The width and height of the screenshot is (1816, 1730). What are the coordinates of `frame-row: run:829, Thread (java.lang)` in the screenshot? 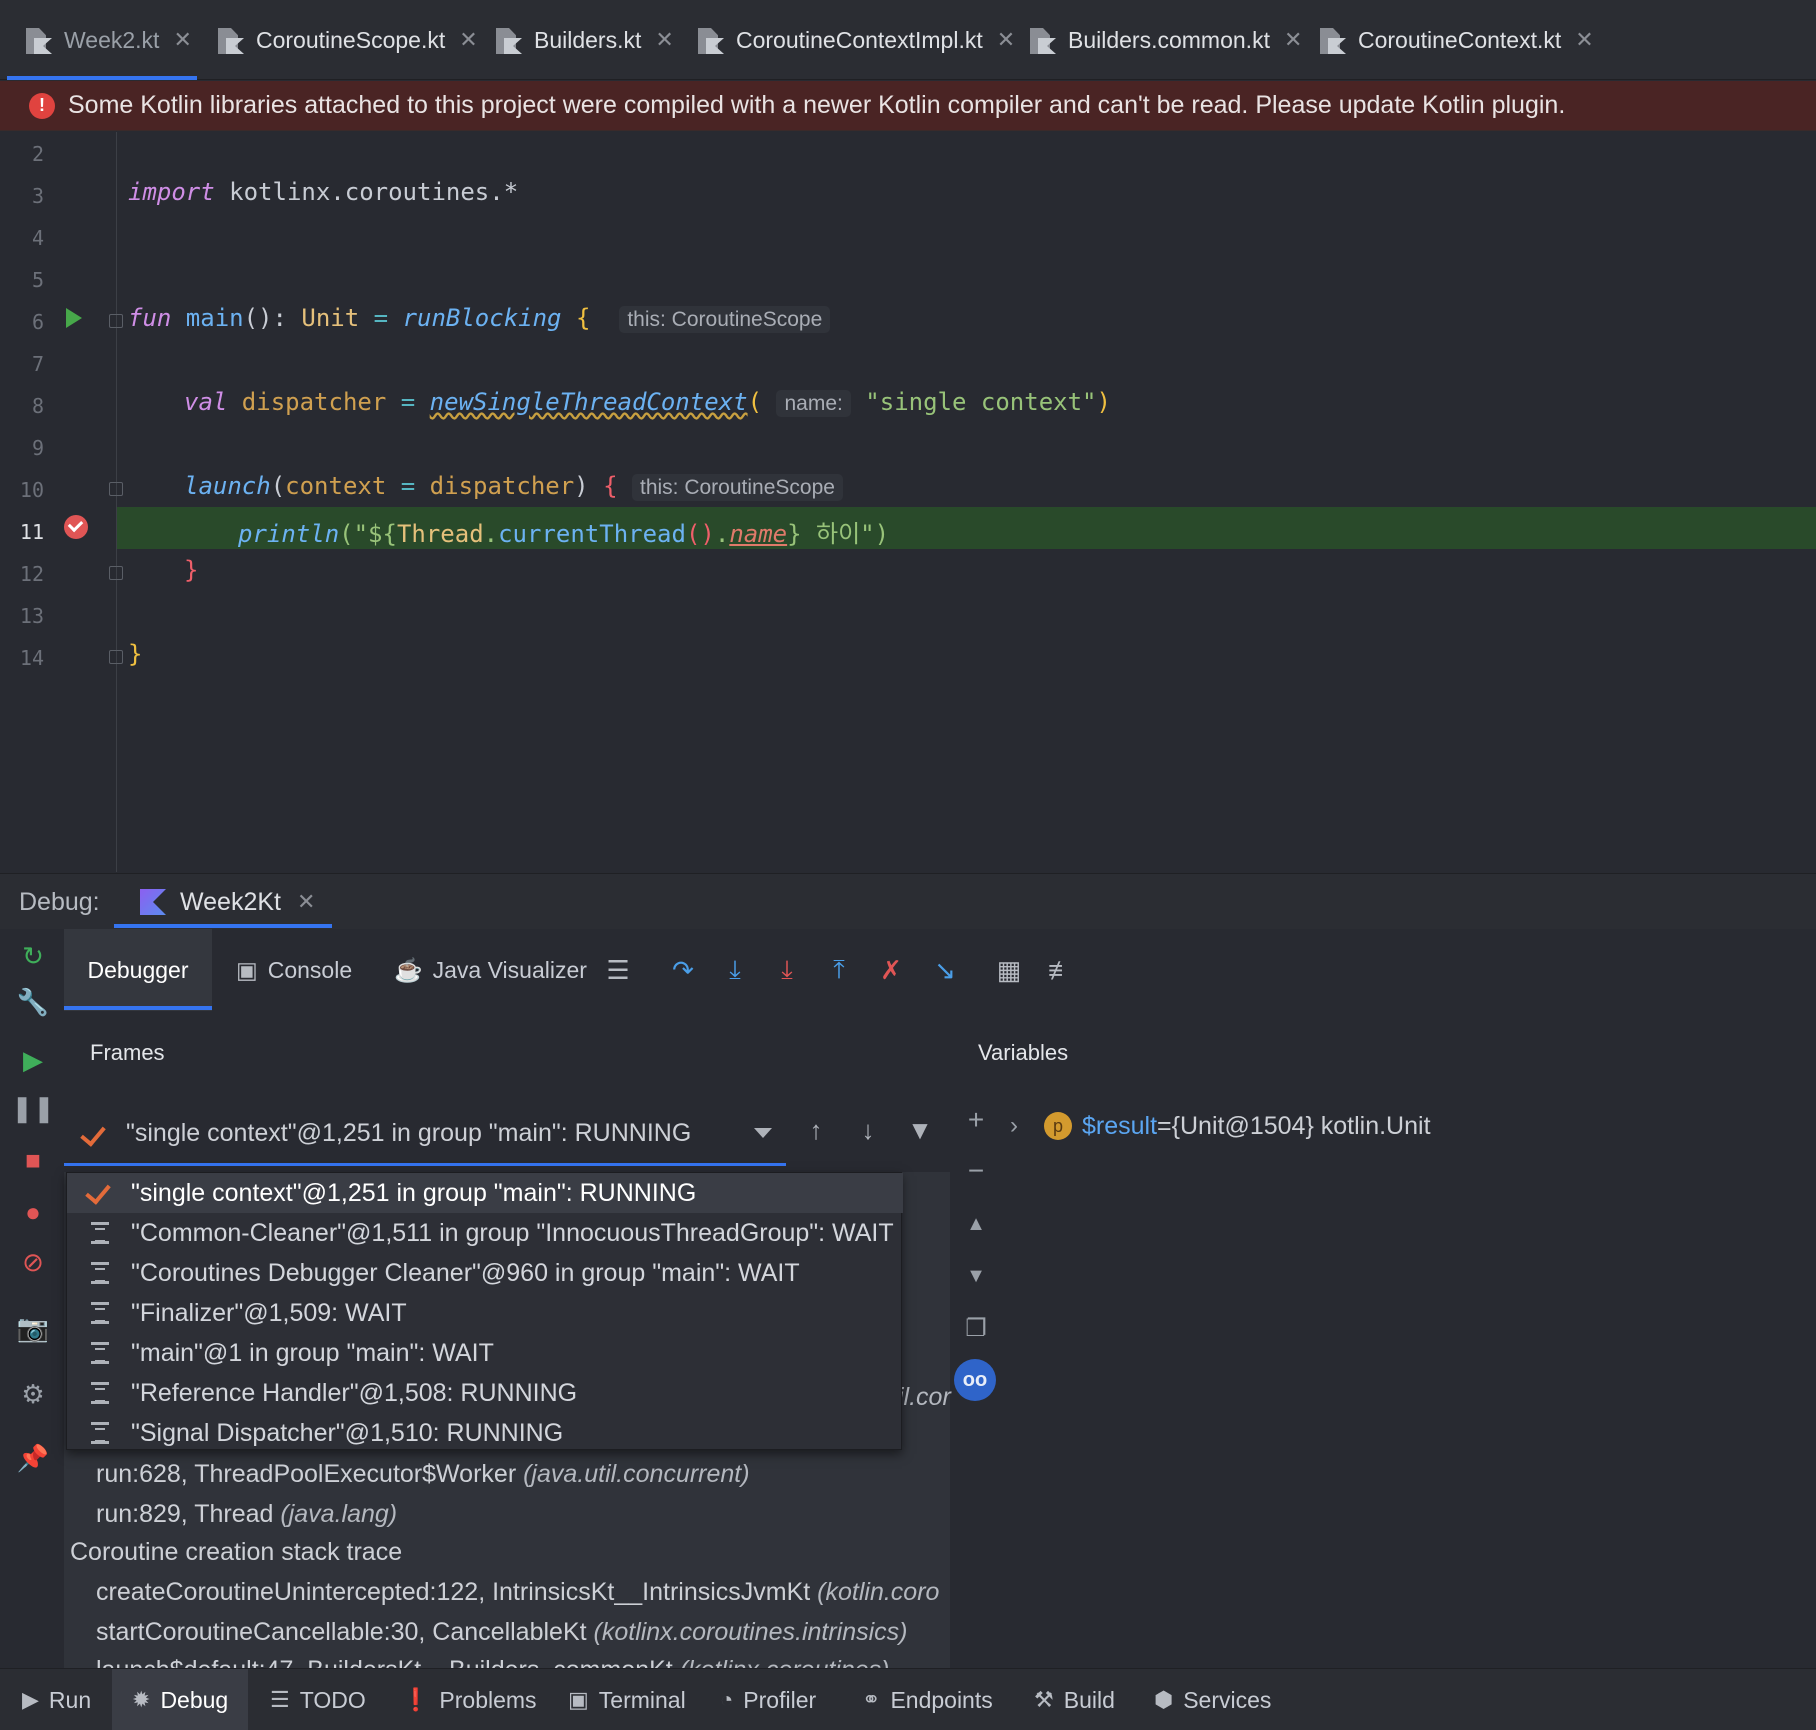 It's located at (246, 1514).